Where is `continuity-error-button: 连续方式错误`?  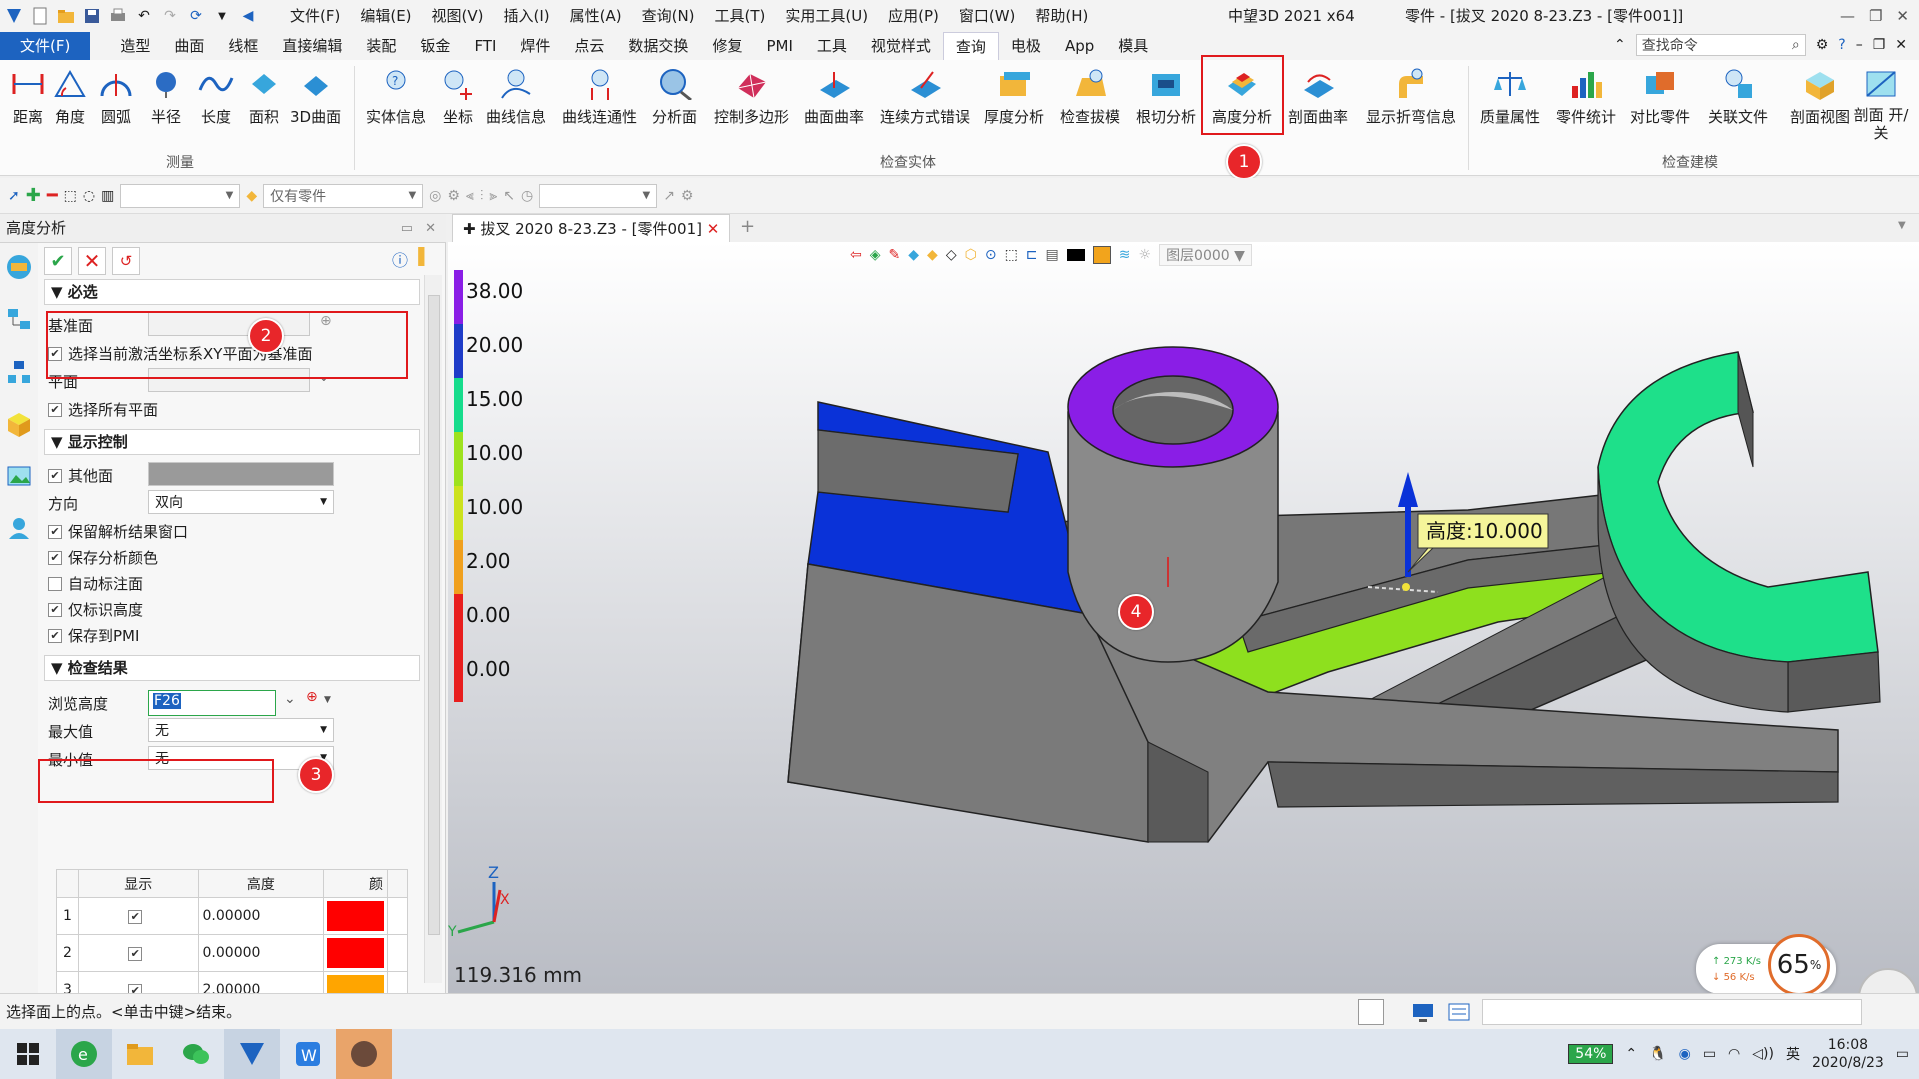
continuity-error-button: 连续方式错误 is located at coordinates (925, 95).